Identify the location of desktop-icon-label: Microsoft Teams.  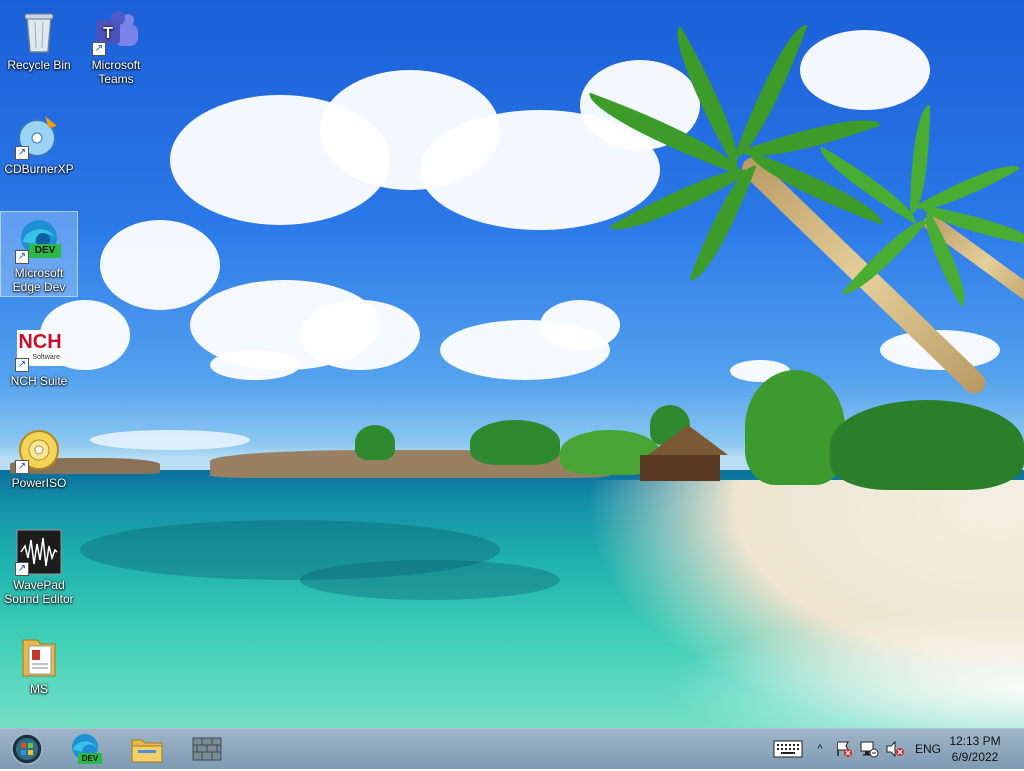
(116, 72).